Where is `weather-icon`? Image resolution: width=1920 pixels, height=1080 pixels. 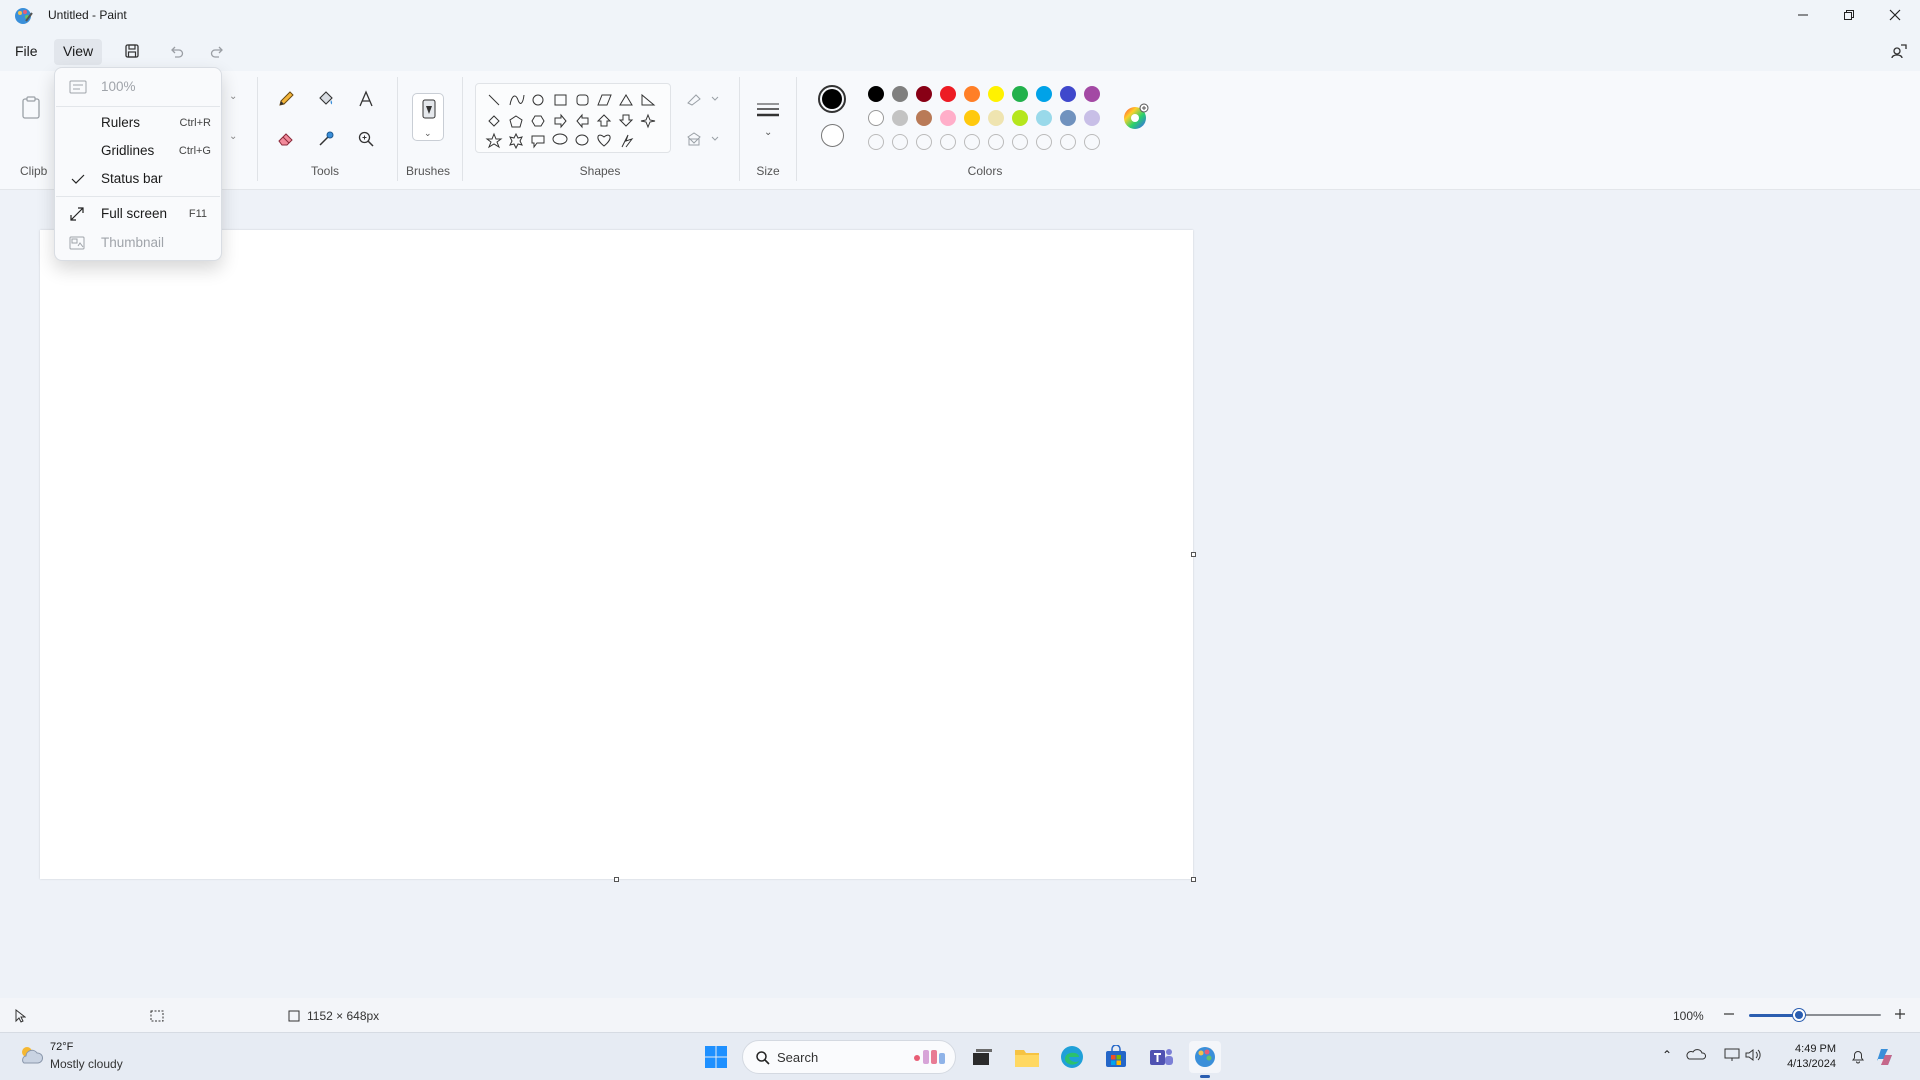 weather-icon is located at coordinates (30, 1056).